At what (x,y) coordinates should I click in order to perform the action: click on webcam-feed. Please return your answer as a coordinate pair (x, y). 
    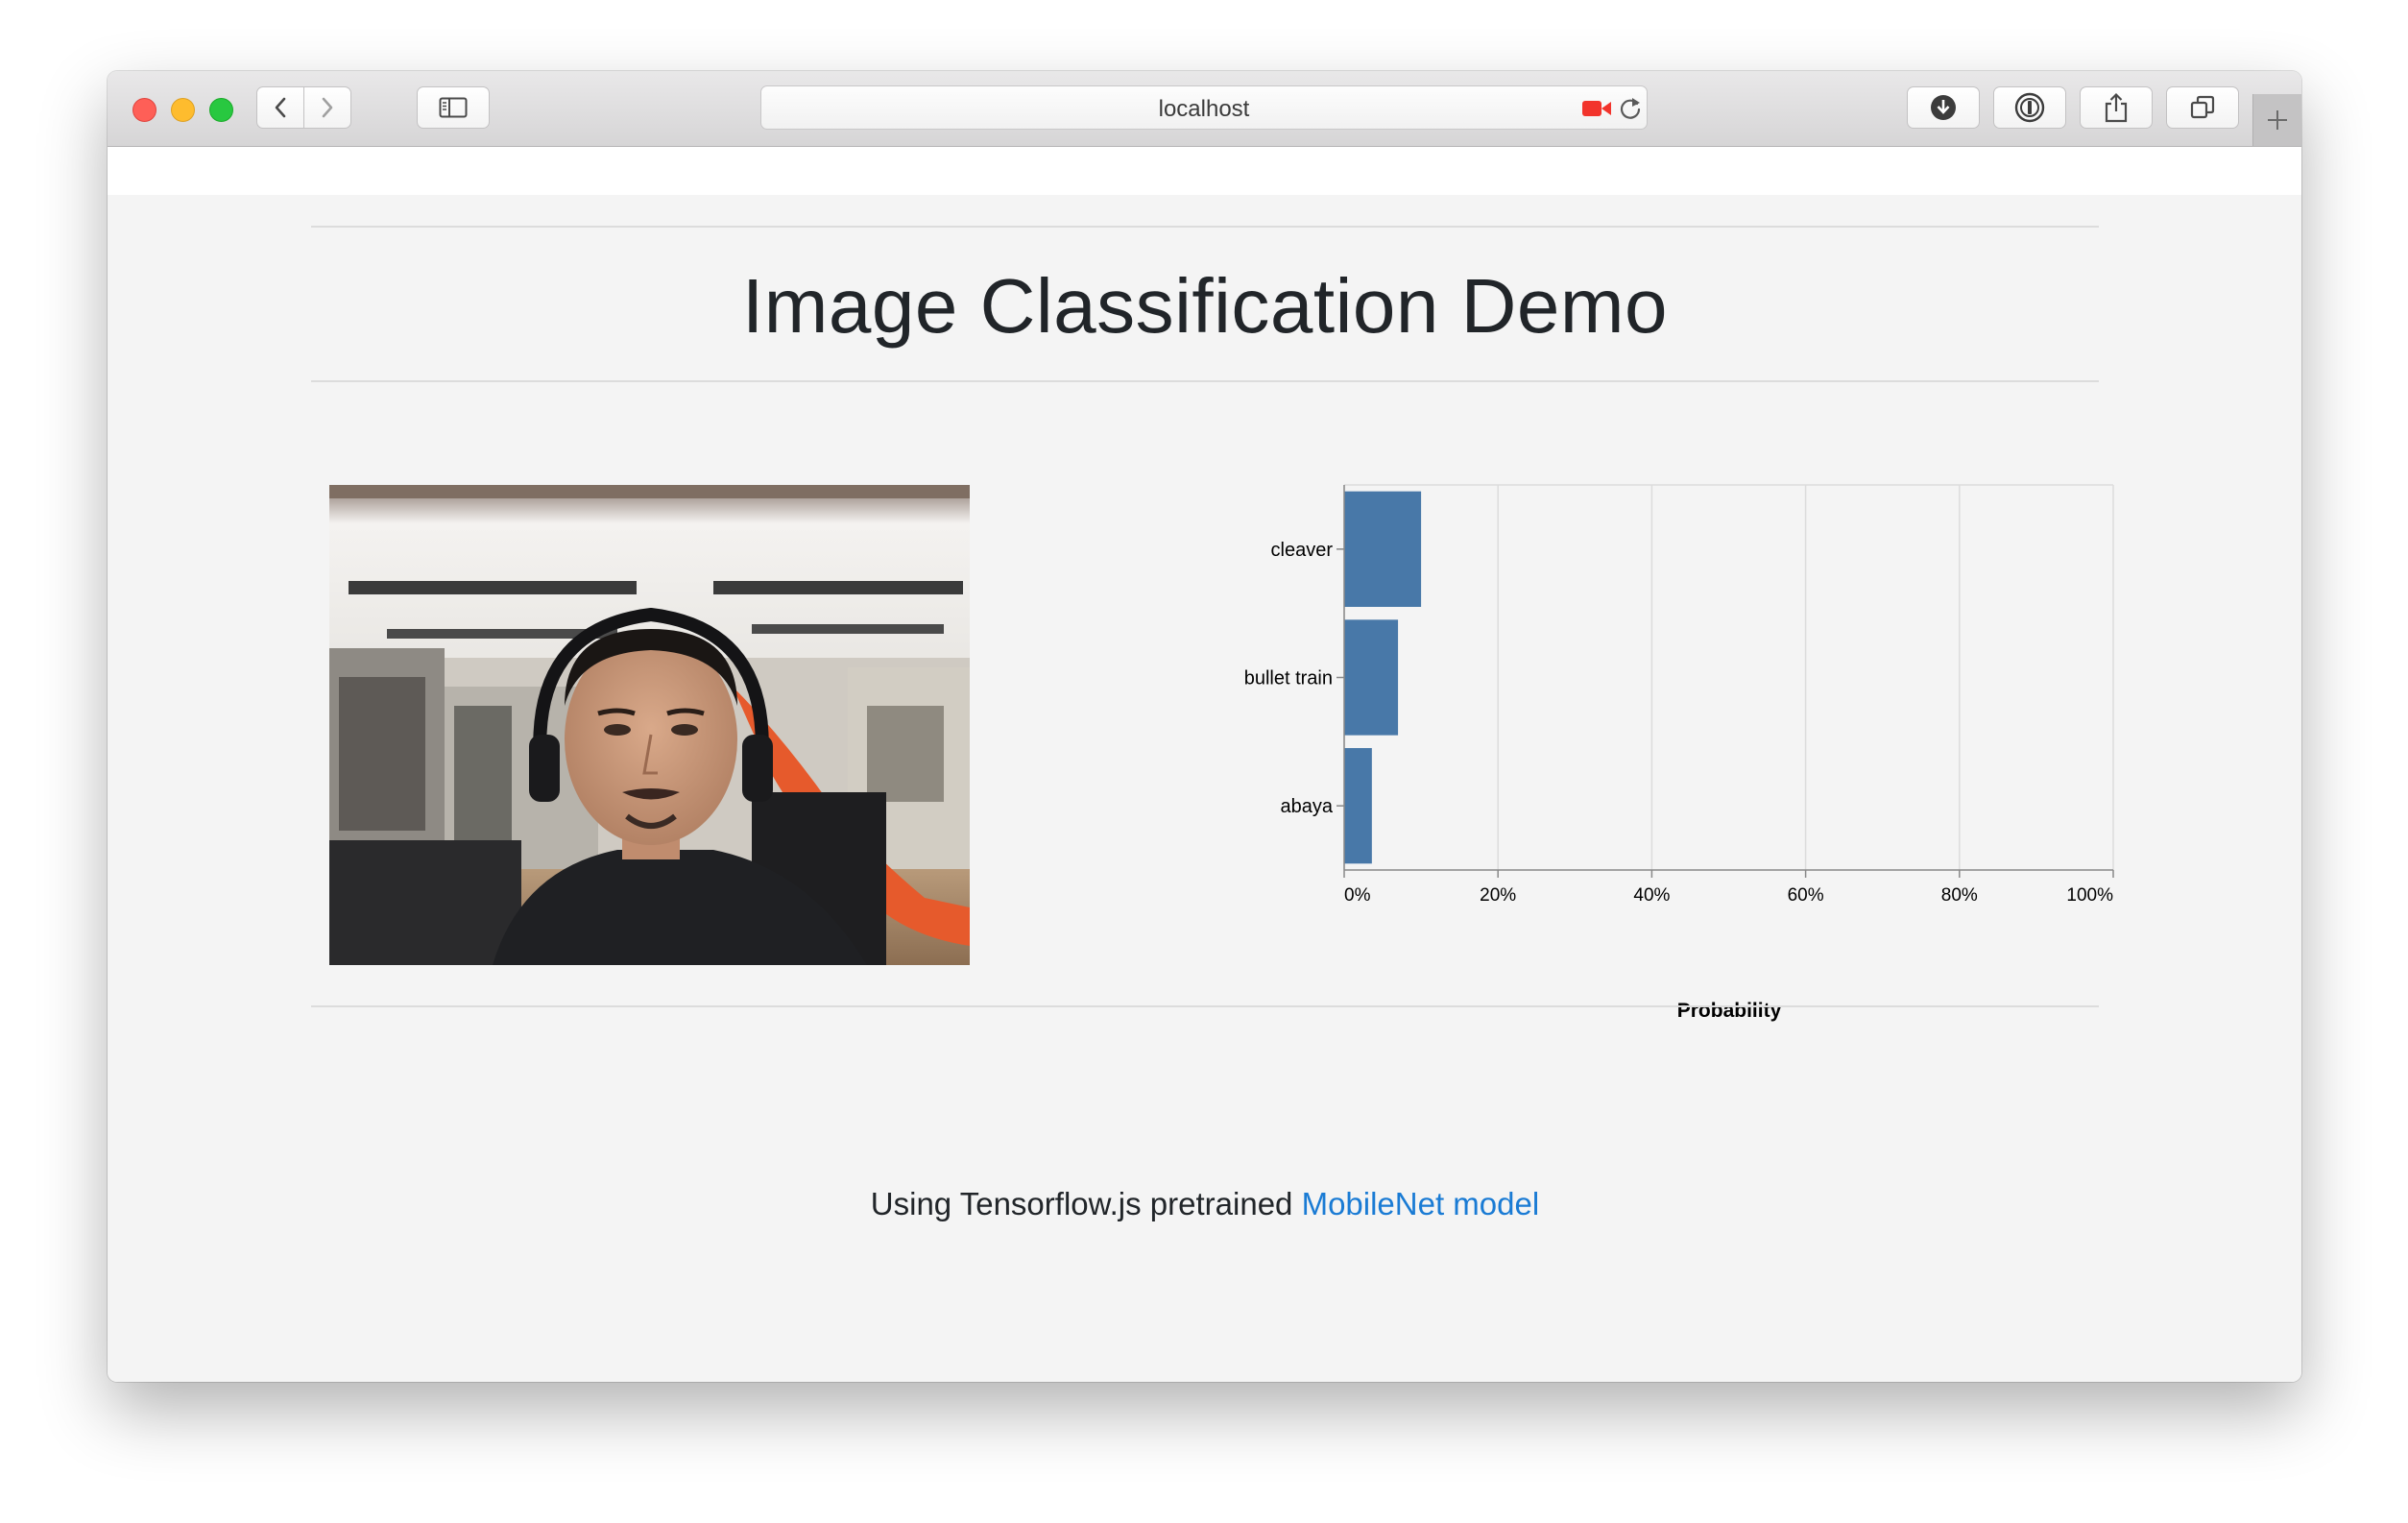
    Looking at the image, I should click on (649, 725).